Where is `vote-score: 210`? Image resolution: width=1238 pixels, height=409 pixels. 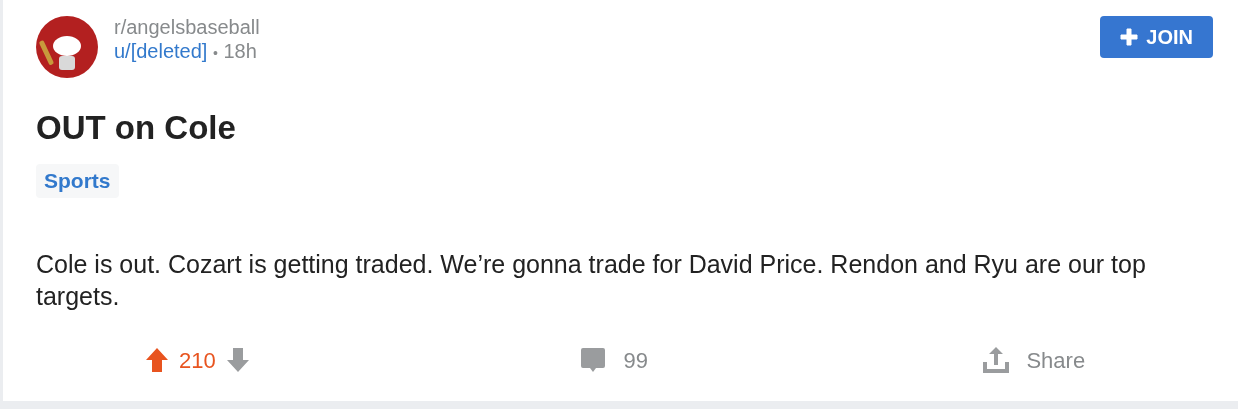
vote-score: 210 is located at coordinates (197, 360).